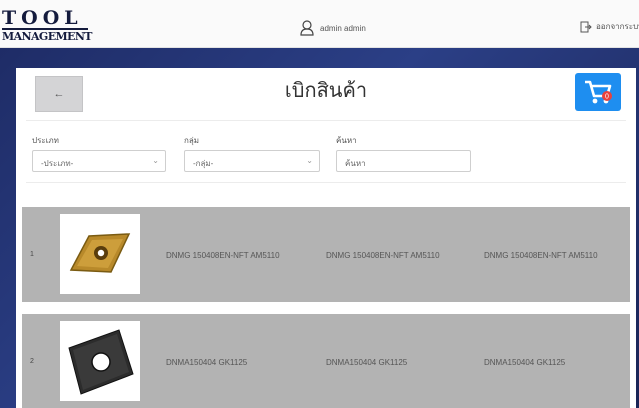  Describe the element at coordinates (343, 28) in the screenshot. I see `user-name: admin admin` at that location.